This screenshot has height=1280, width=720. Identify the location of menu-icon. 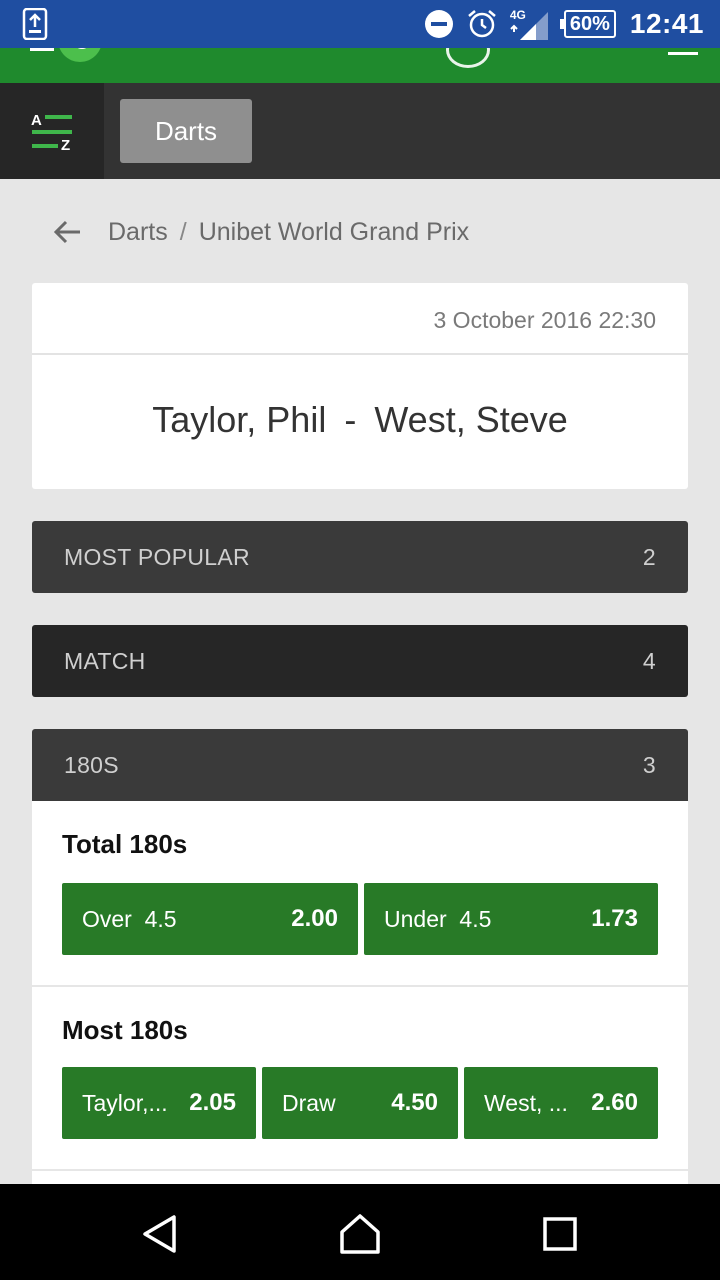
(683, 51).